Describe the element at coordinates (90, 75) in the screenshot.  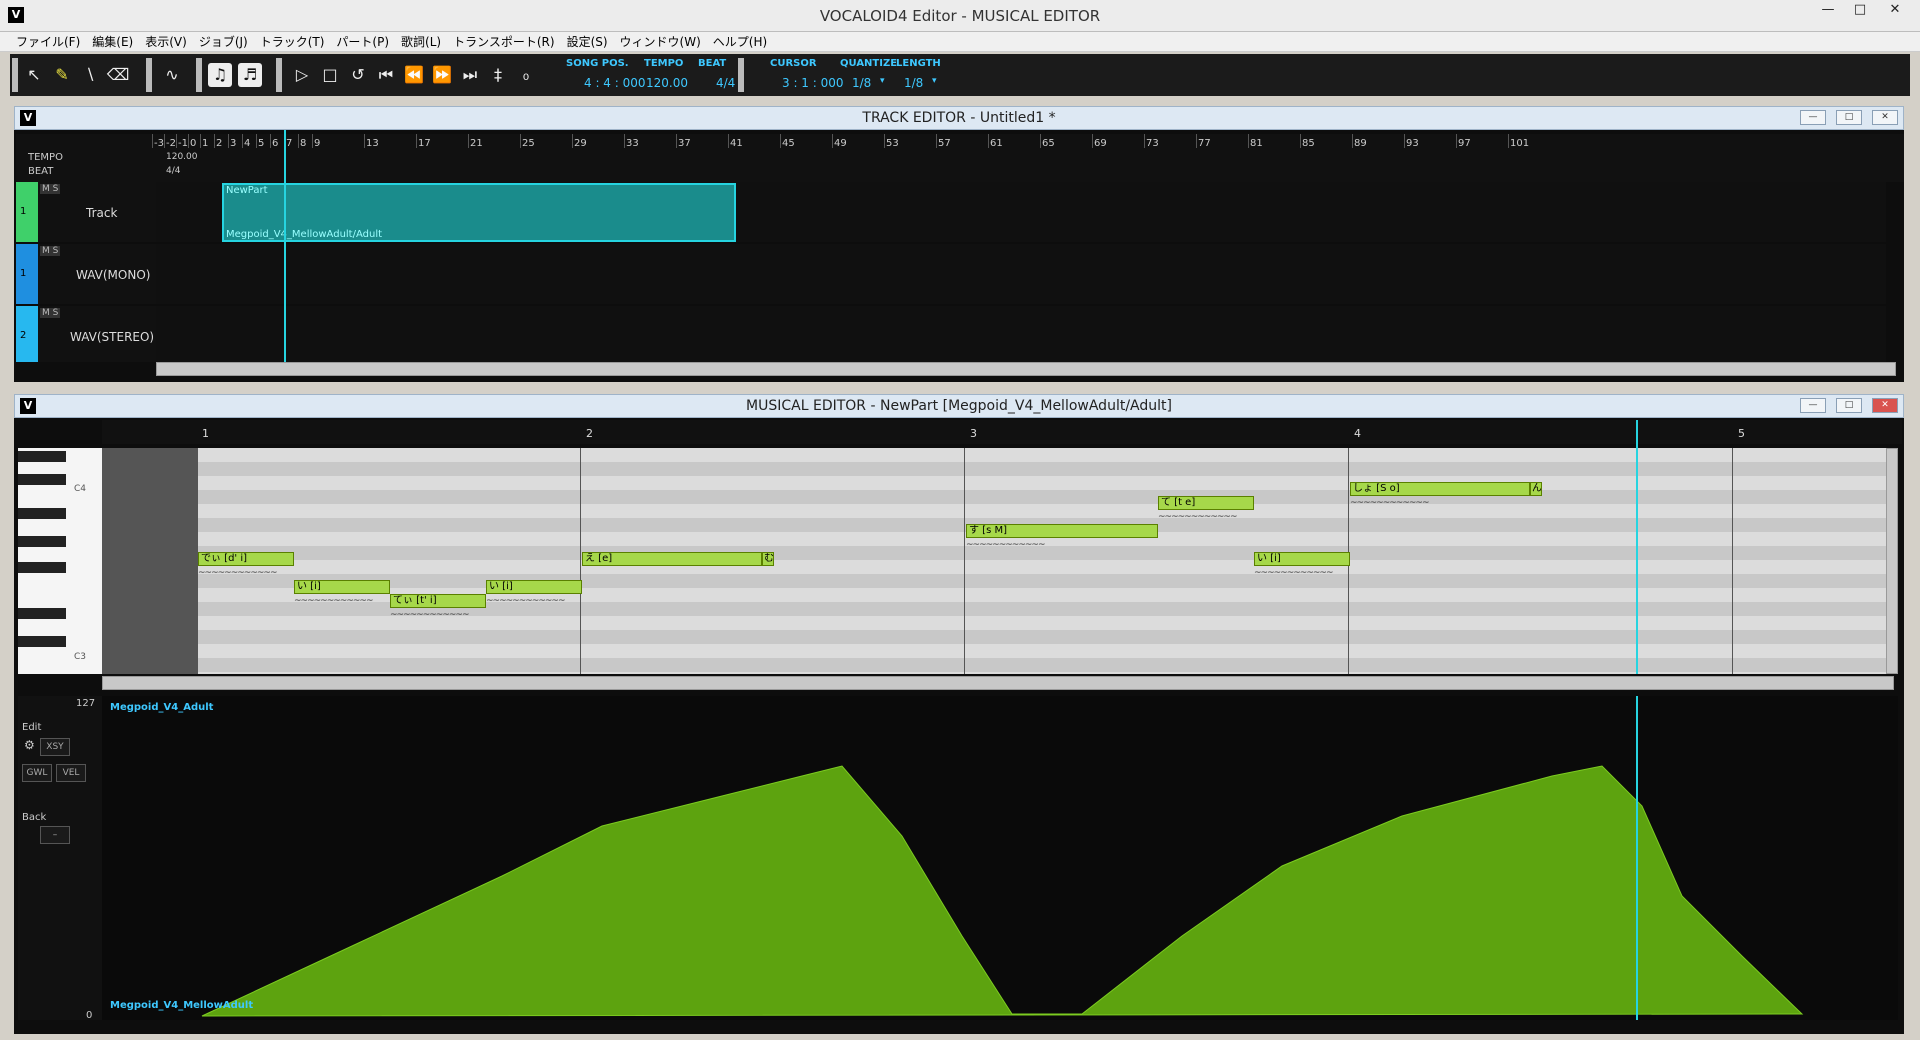
I see `line-tool-icon: ∖` at that location.